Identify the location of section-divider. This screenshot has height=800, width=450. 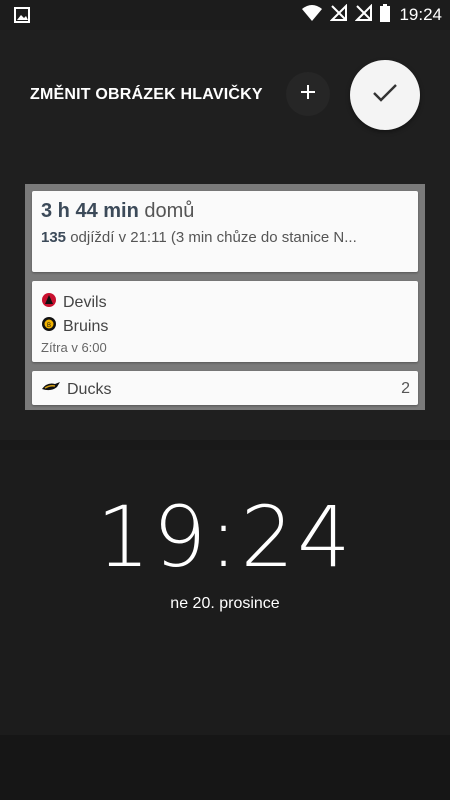
(225, 445).